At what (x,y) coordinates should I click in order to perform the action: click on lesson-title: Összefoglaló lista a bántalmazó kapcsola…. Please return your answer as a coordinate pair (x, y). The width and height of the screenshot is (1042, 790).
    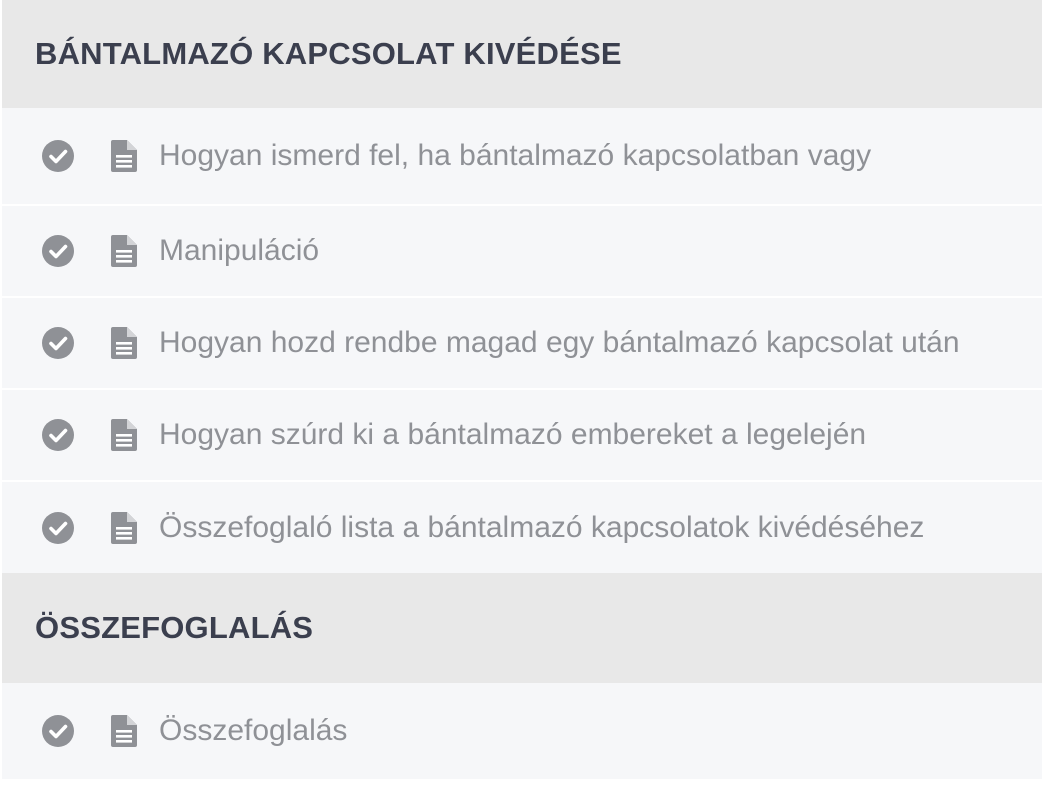
    Looking at the image, I should click on (542, 527).